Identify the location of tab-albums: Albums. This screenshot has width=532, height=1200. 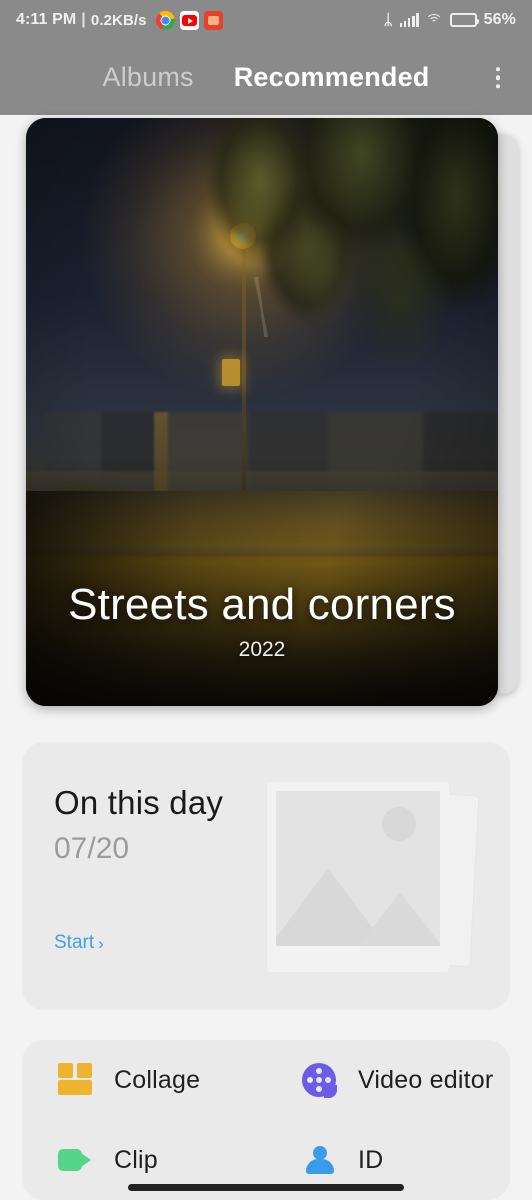
(148, 77).